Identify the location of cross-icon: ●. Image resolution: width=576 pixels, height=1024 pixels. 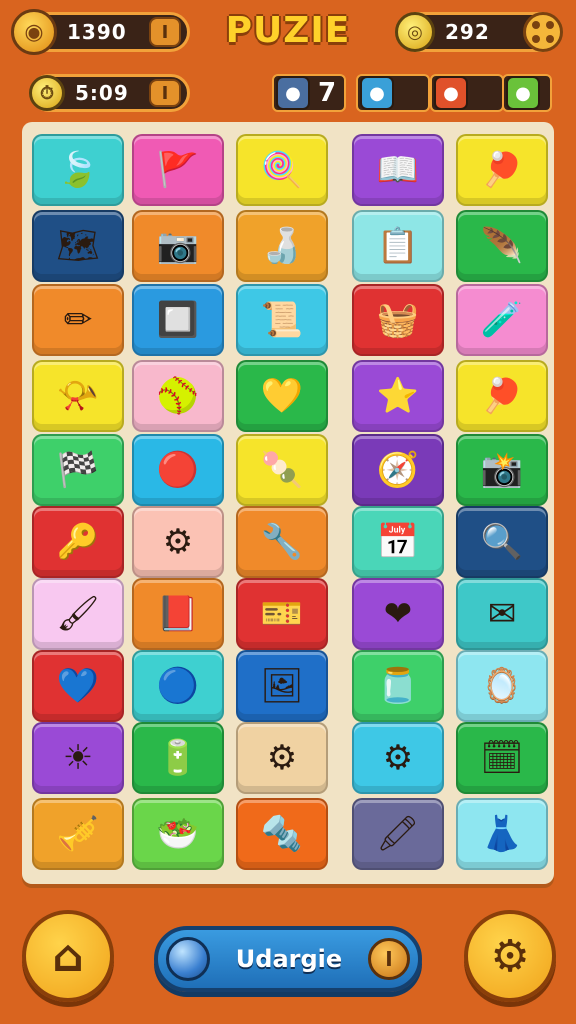
(377, 93).